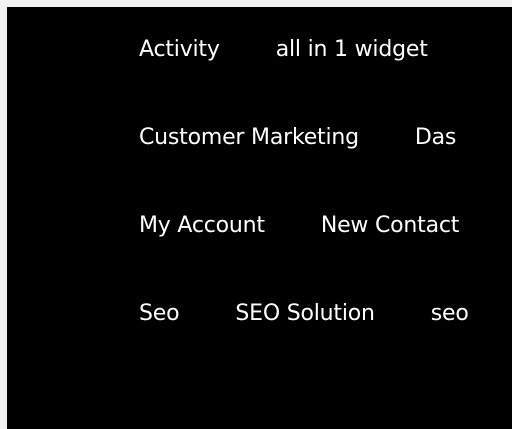 Image resolution: width=512 pixels, height=429 pixels. What do you see at coordinates (390, 226) in the screenshot?
I see `menu-link-new-contact: New Contact` at bounding box center [390, 226].